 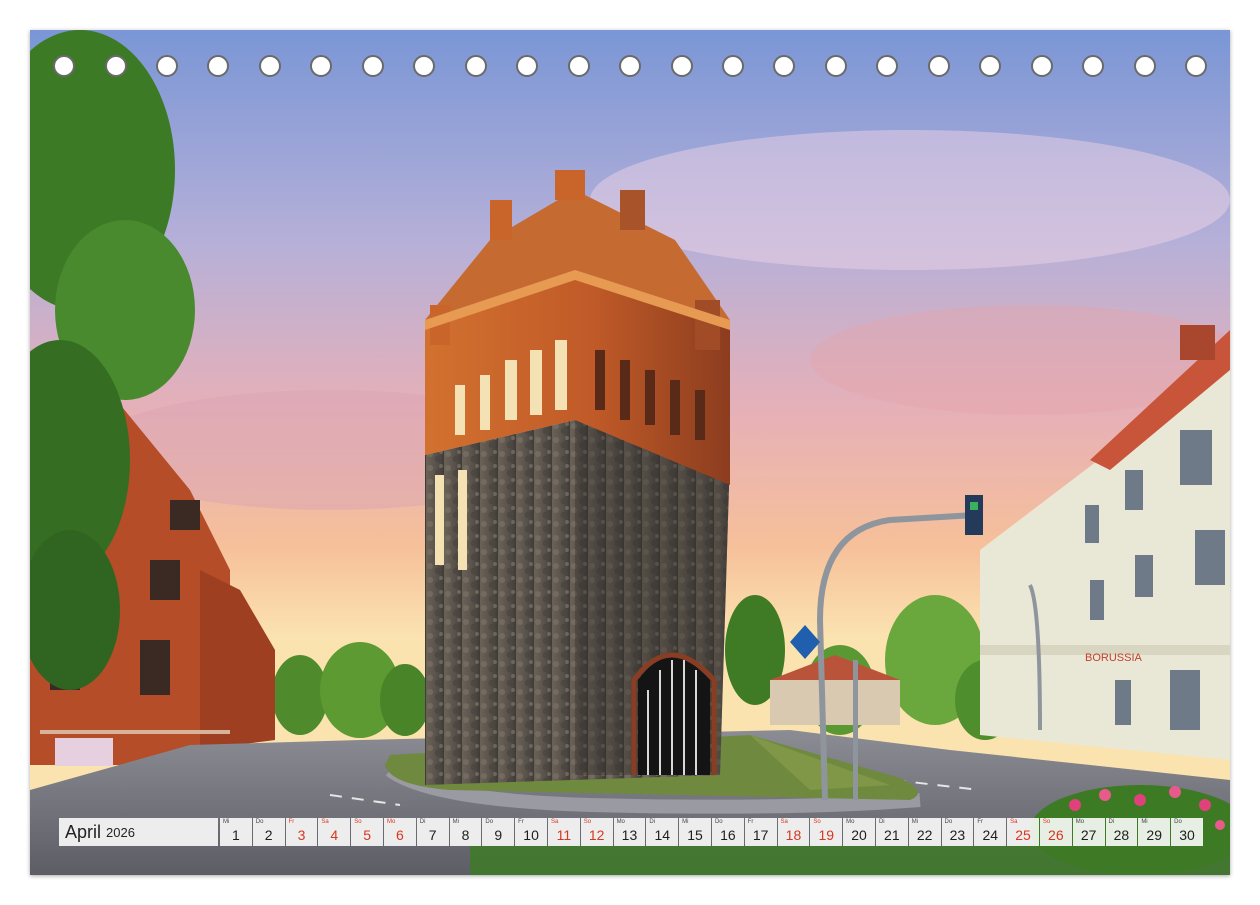 I want to click on day-number: 21, so click(x=892, y=835).